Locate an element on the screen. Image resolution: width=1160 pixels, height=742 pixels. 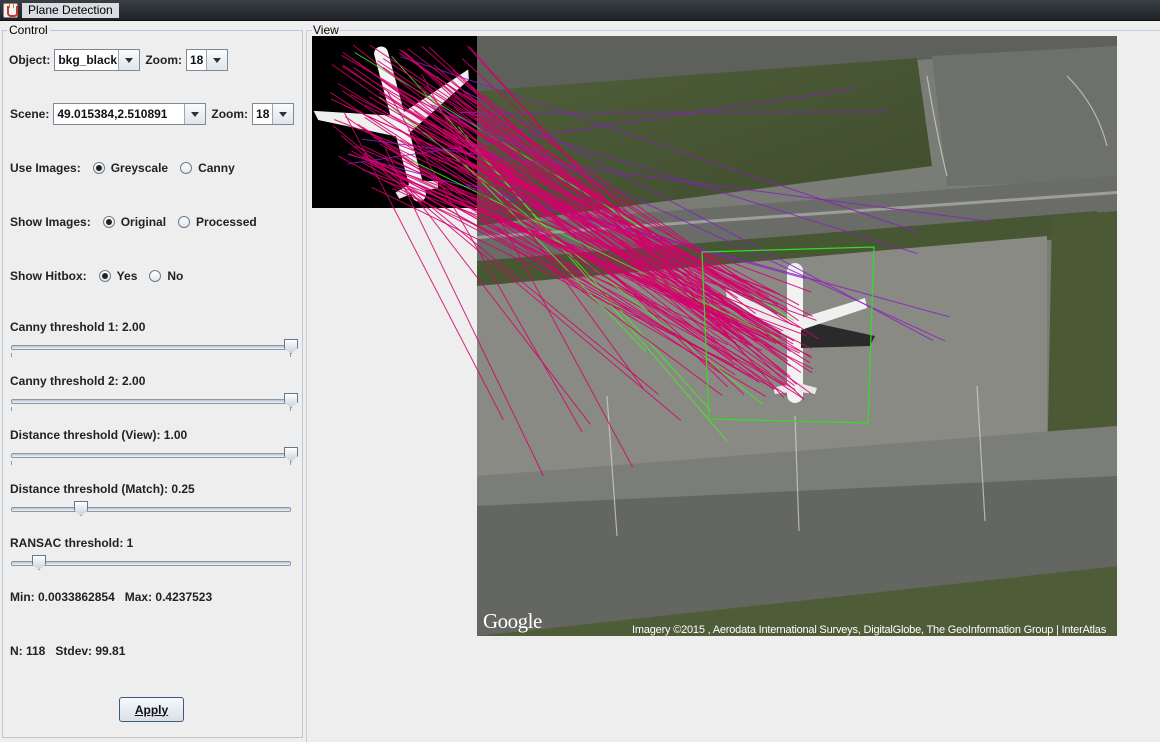
use-images-label: Use Images: is located at coordinates (45, 168).